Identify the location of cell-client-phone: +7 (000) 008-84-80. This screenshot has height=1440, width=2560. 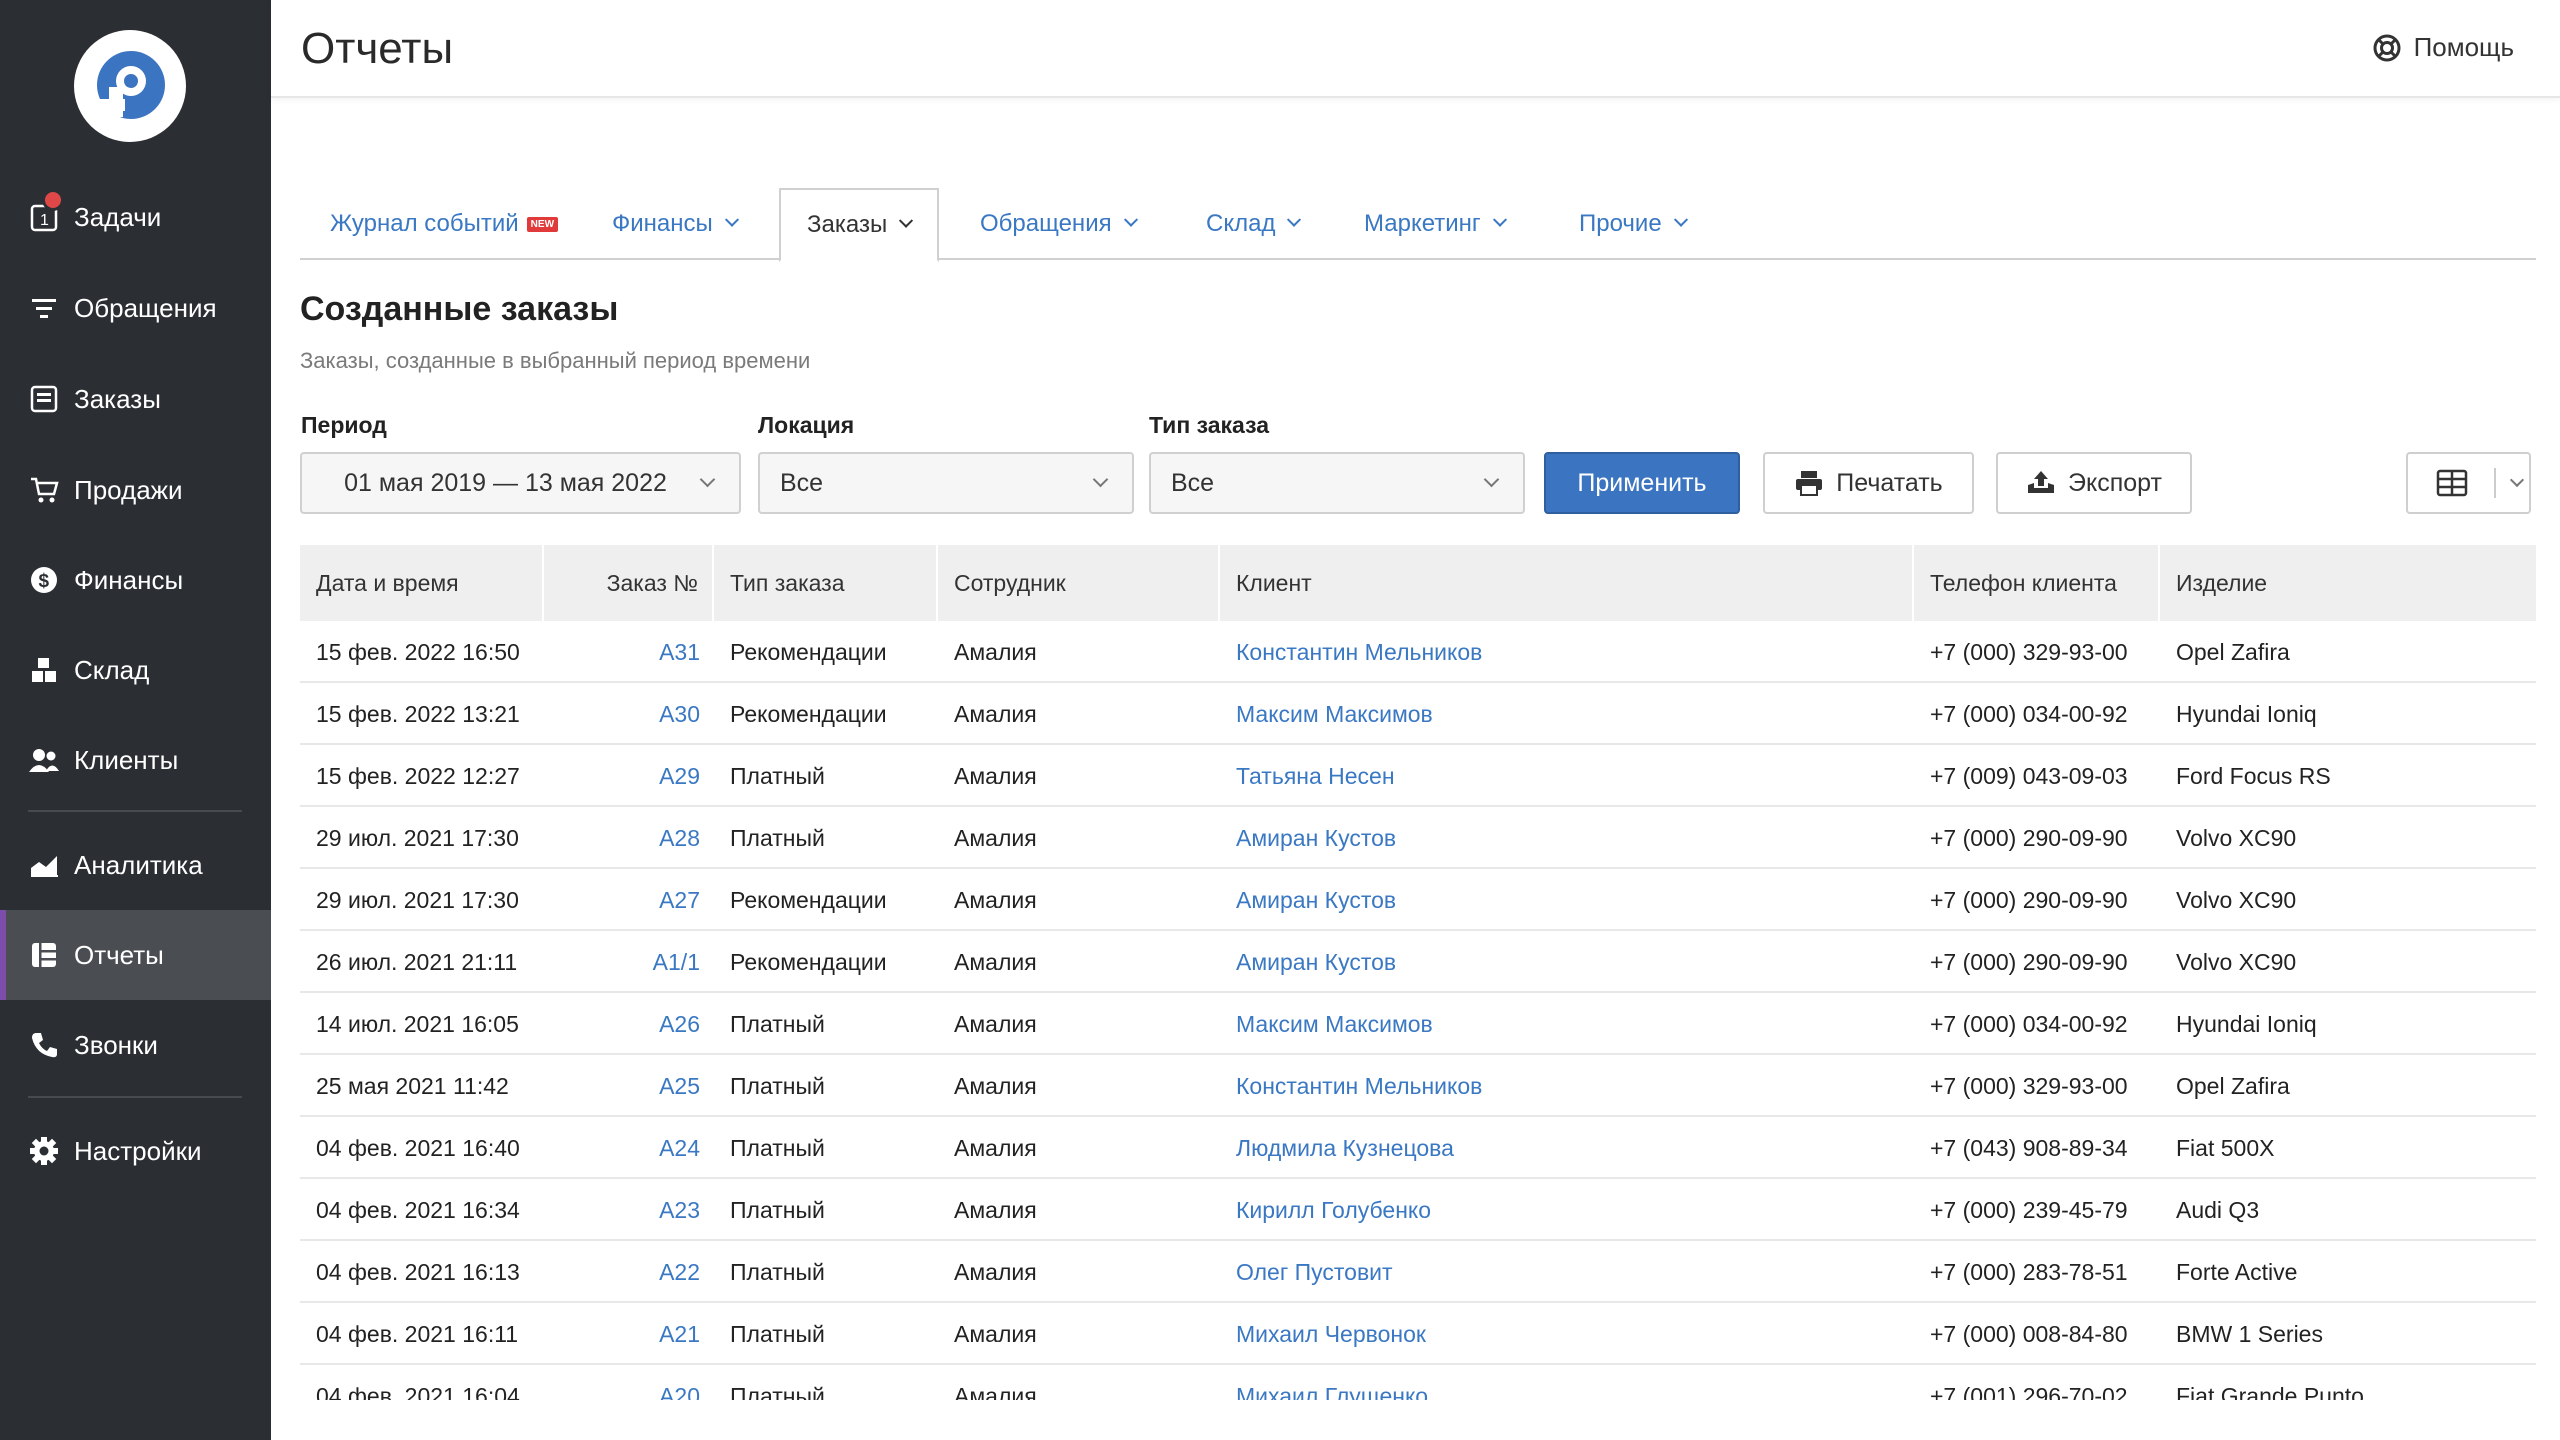
(2029, 1333).